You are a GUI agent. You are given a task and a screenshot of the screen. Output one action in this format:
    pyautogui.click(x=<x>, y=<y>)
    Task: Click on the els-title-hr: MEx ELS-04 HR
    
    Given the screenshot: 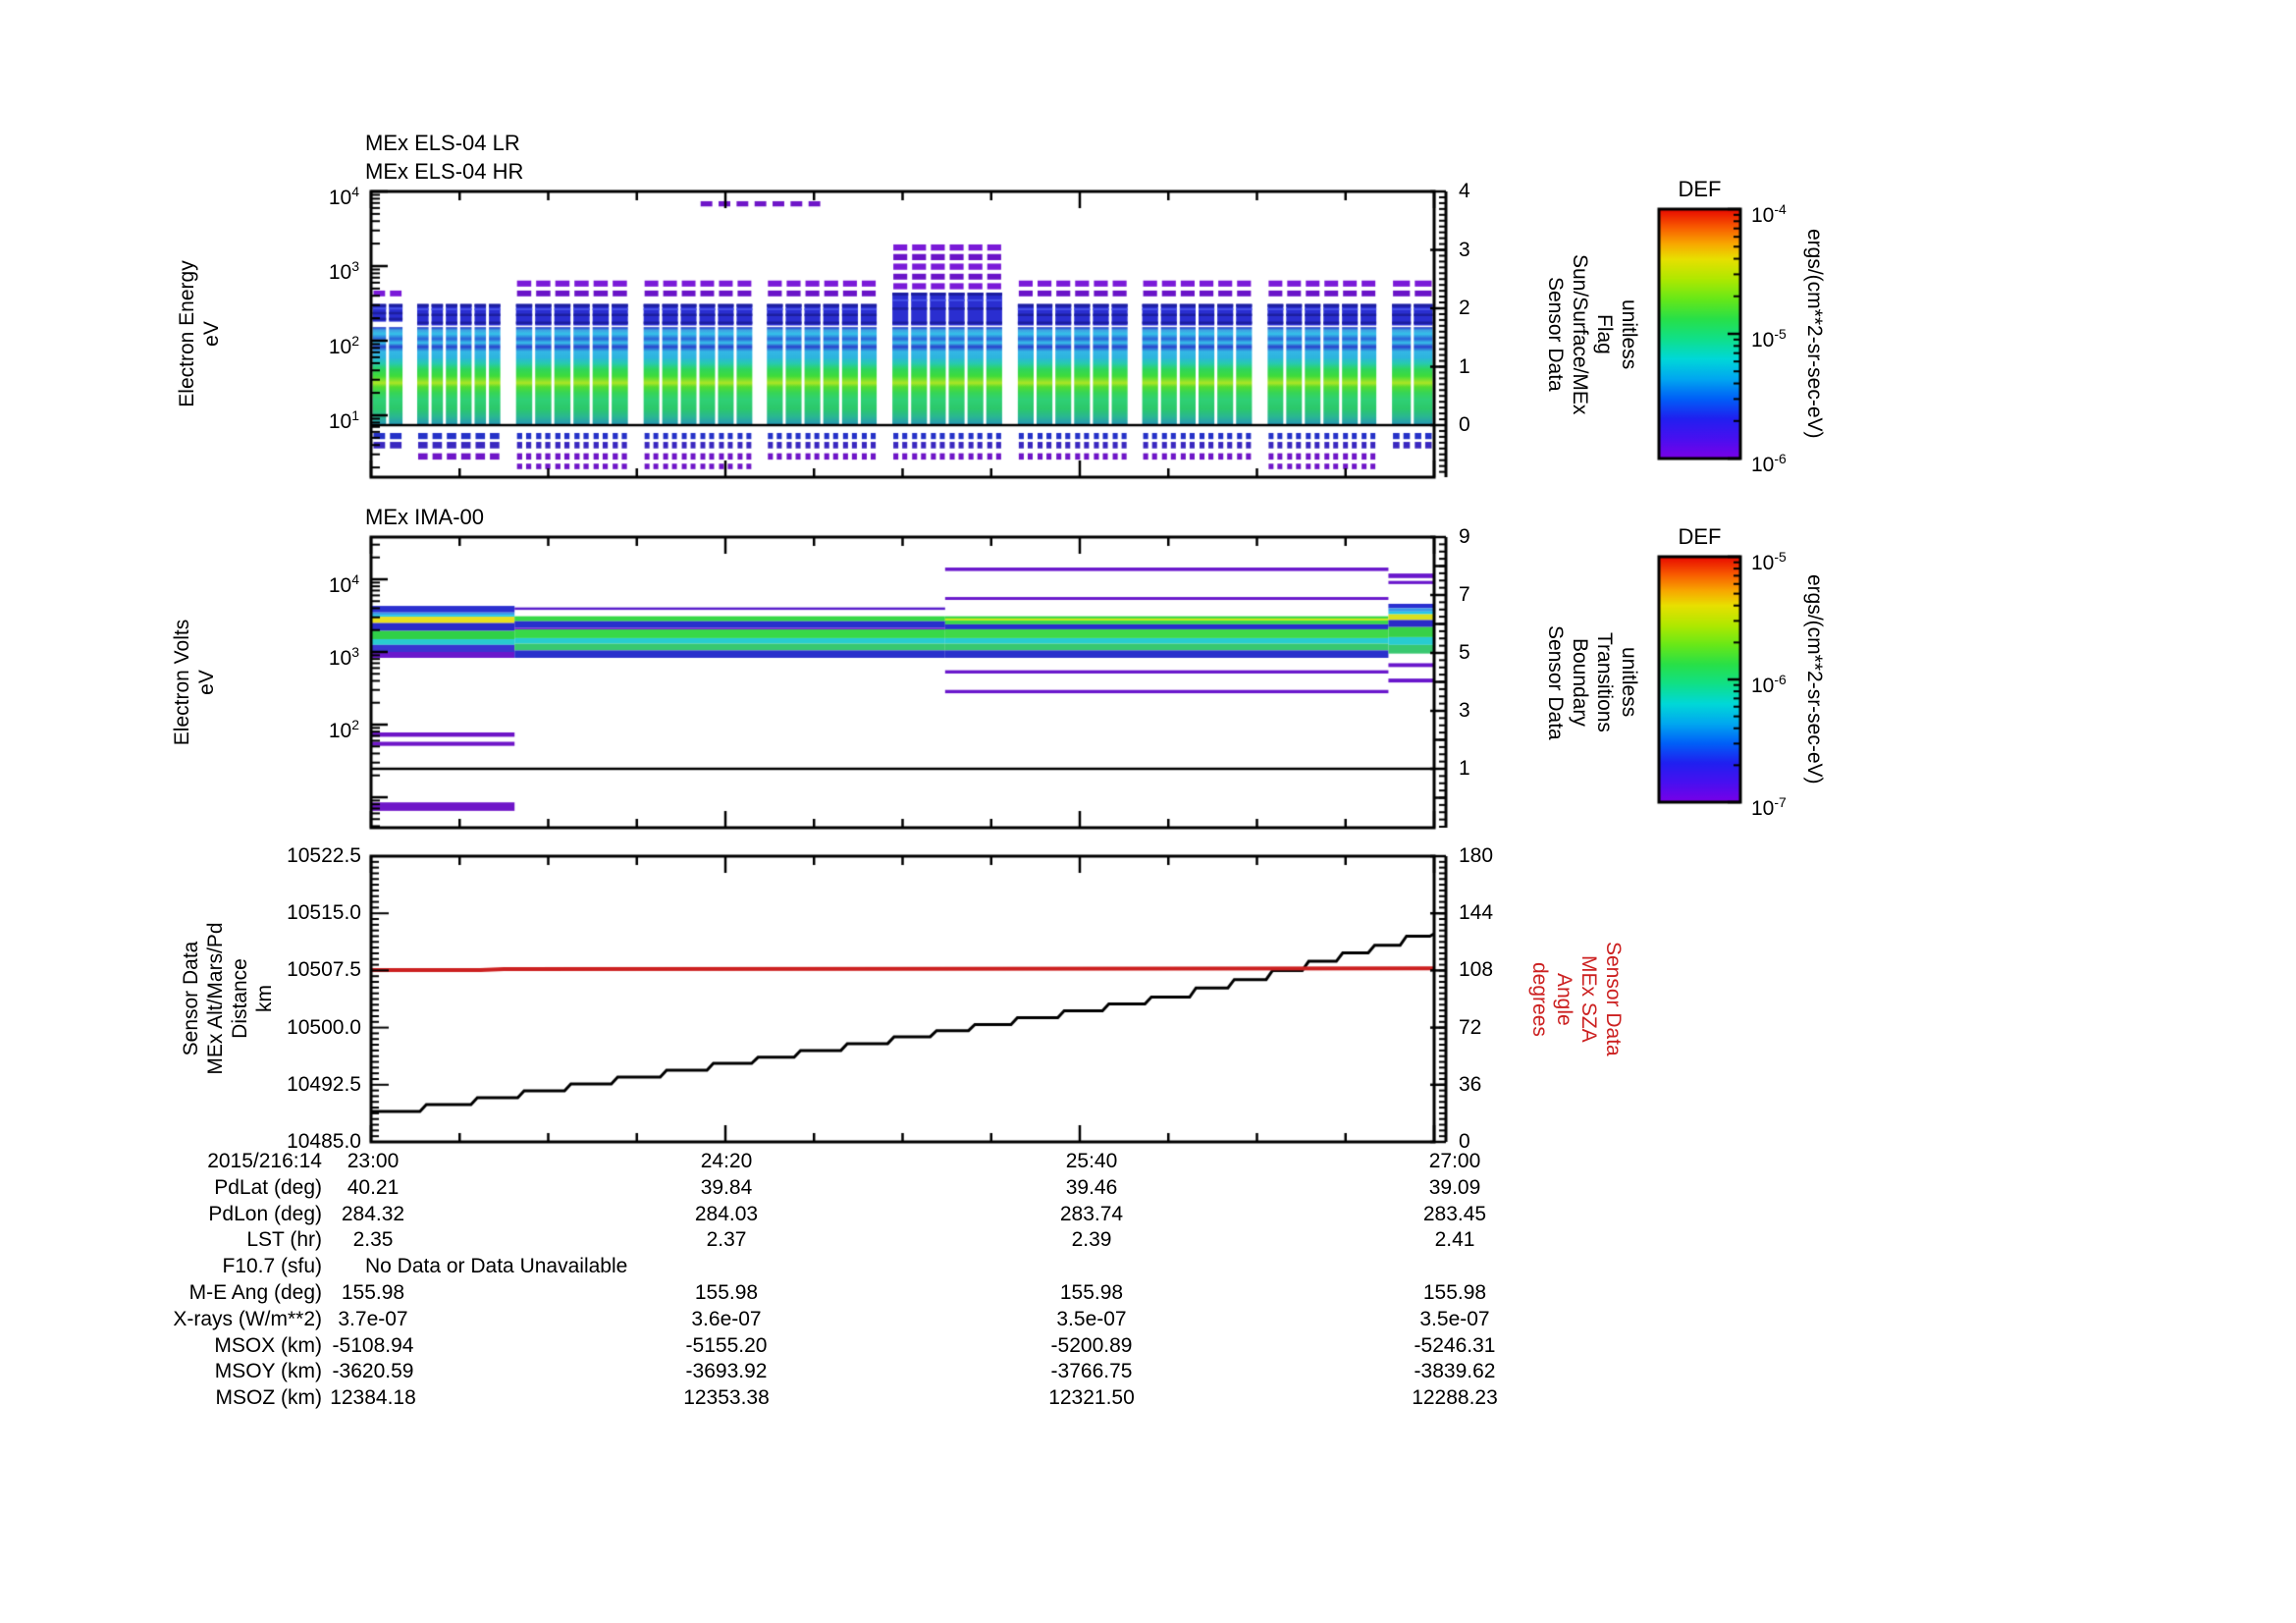 What is the action you would take?
    pyautogui.click(x=444, y=171)
    